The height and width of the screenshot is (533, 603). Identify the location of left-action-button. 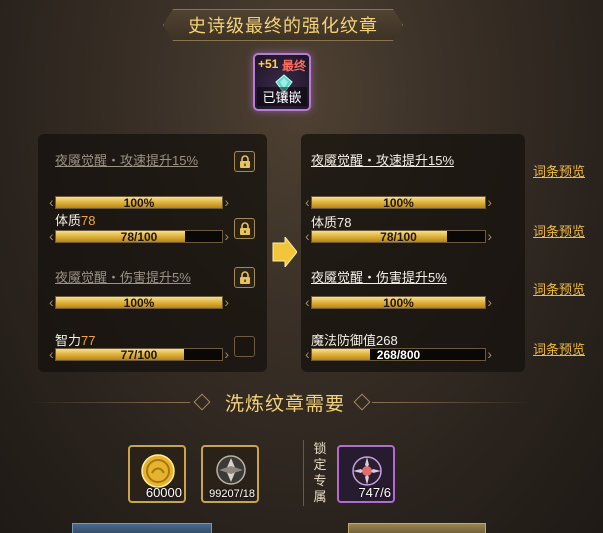
(142, 528).